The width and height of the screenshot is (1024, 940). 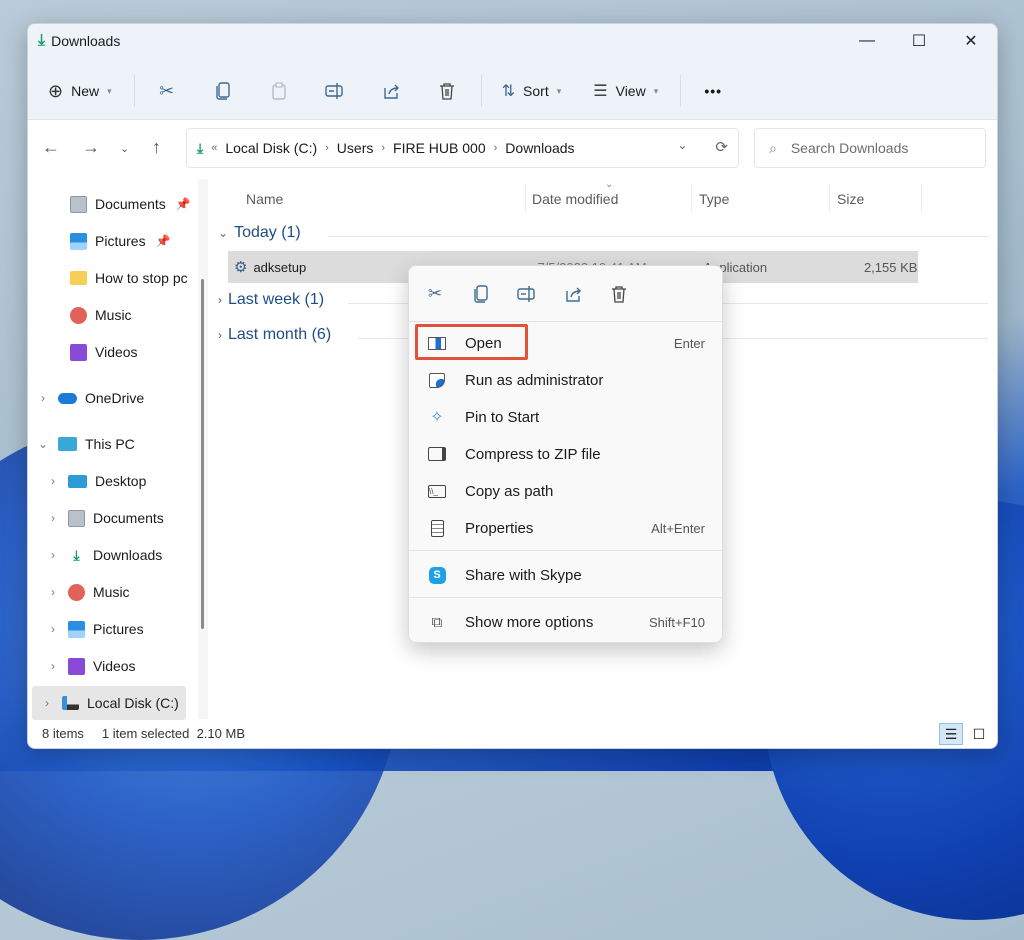 What do you see at coordinates (274, 335) in the screenshot?
I see `group-header-last-month: › Last month (6)` at bounding box center [274, 335].